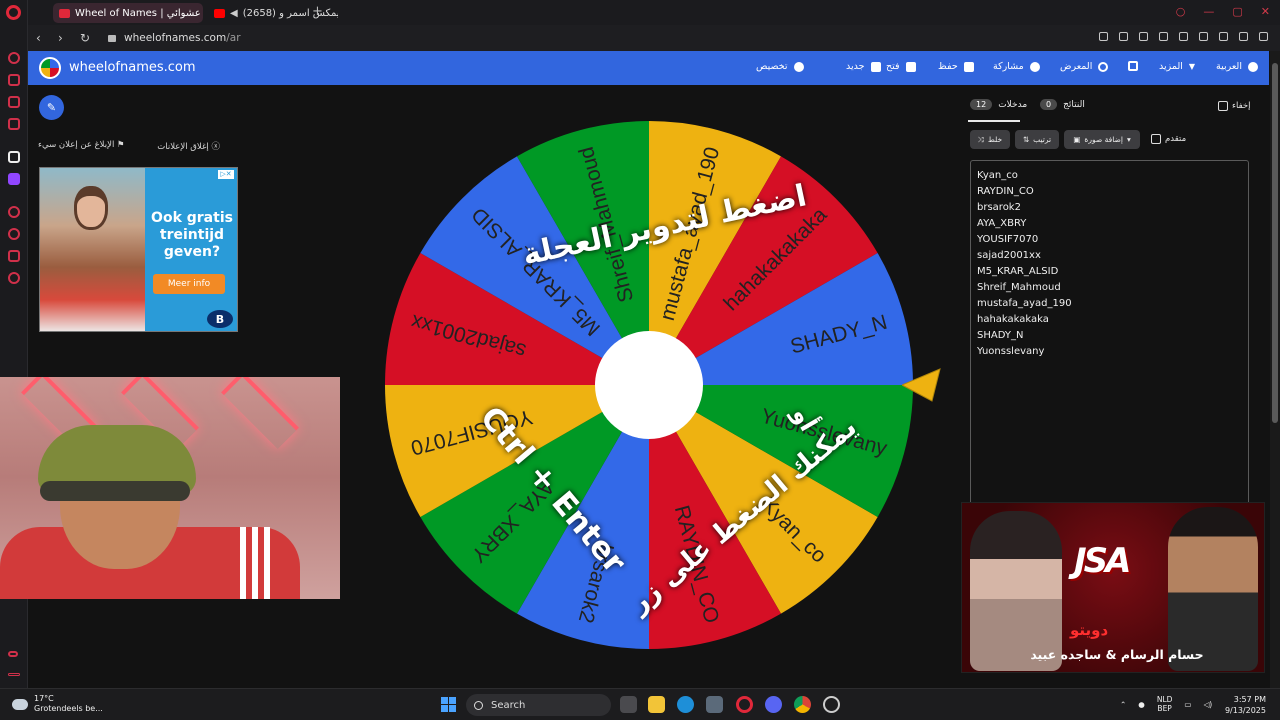  Describe the element at coordinates (1275, 243) in the screenshot. I see `scrollbar-thumb` at that location.